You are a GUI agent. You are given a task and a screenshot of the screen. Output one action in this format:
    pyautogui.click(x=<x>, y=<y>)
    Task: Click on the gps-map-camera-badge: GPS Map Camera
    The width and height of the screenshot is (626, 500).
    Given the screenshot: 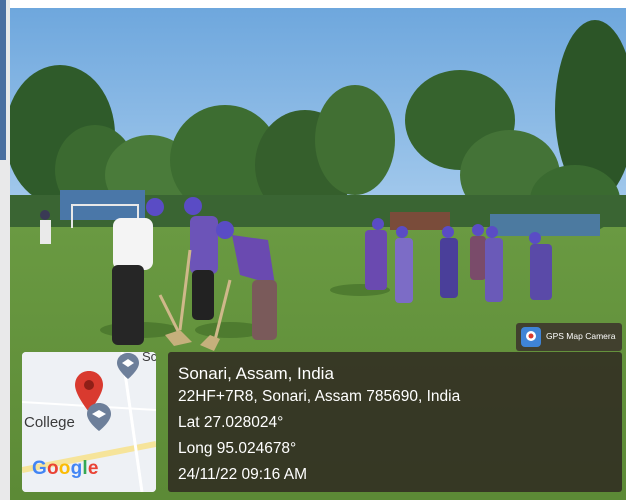 What is the action you would take?
    pyautogui.click(x=569, y=337)
    